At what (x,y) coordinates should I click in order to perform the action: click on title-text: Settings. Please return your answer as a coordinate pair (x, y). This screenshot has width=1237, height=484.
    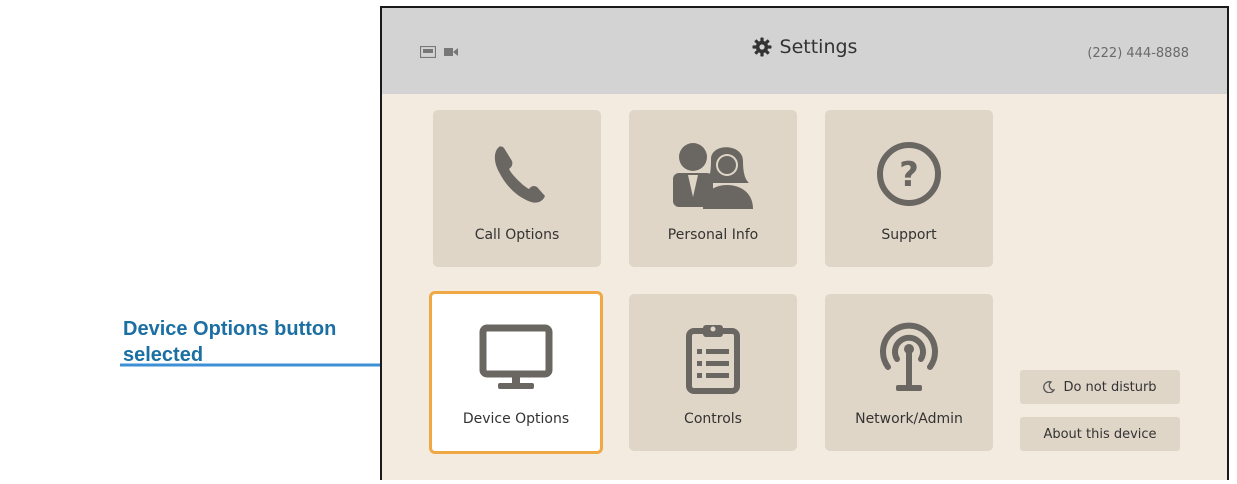
    Looking at the image, I should click on (818, 47).